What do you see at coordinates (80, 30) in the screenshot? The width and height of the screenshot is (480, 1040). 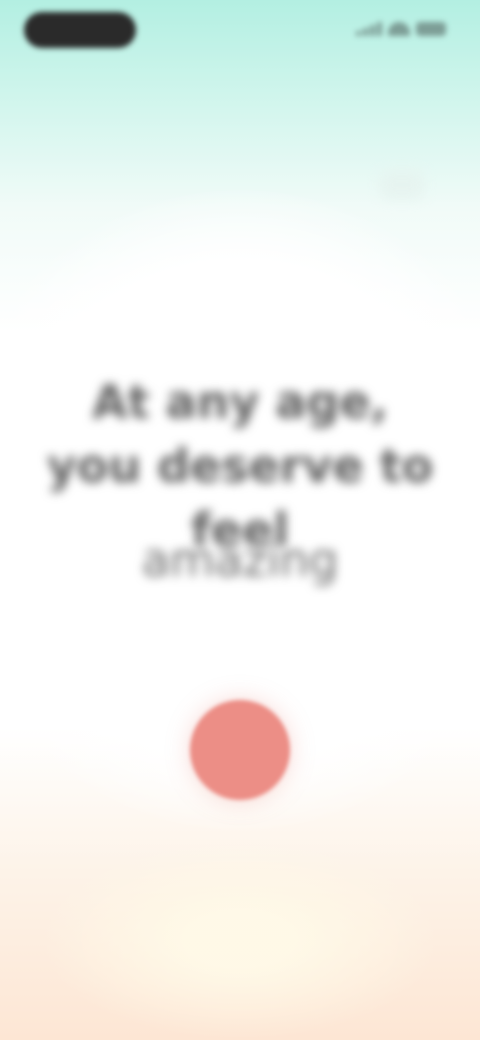 I see `status-time-pill` at bounding box center [80, 30].